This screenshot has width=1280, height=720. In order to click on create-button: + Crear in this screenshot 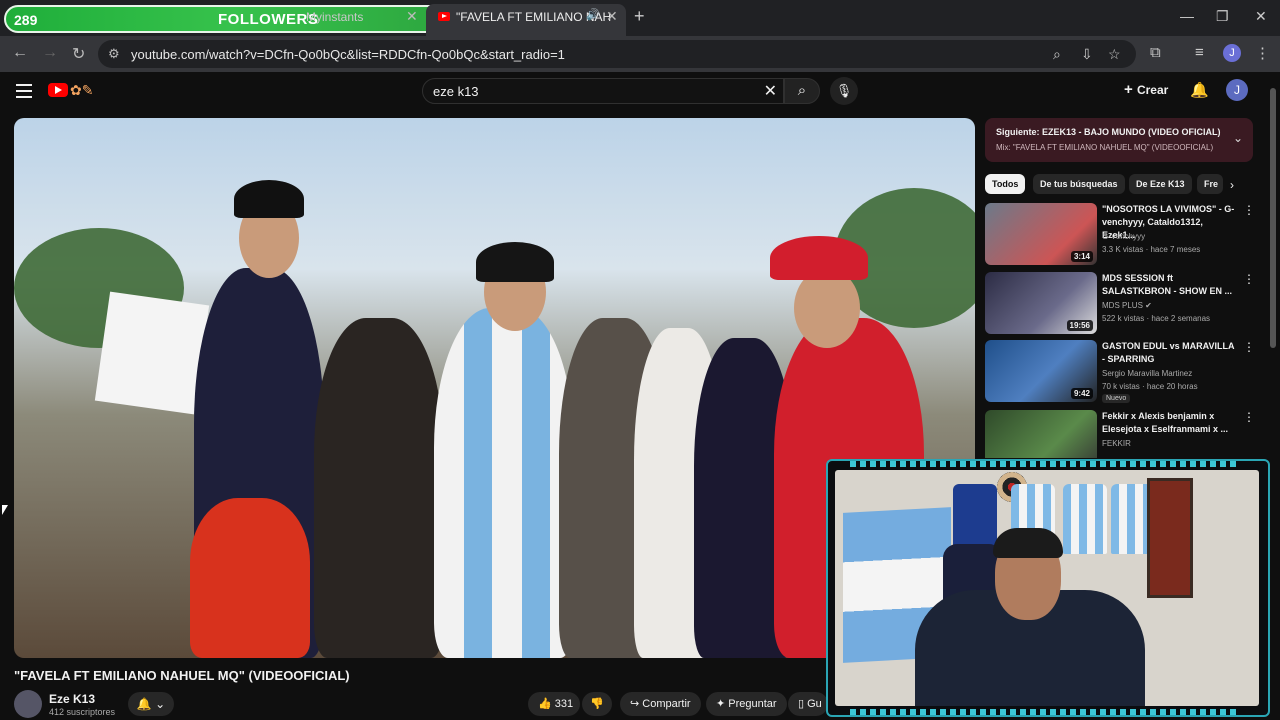, I will do `click(1146, 89)`.